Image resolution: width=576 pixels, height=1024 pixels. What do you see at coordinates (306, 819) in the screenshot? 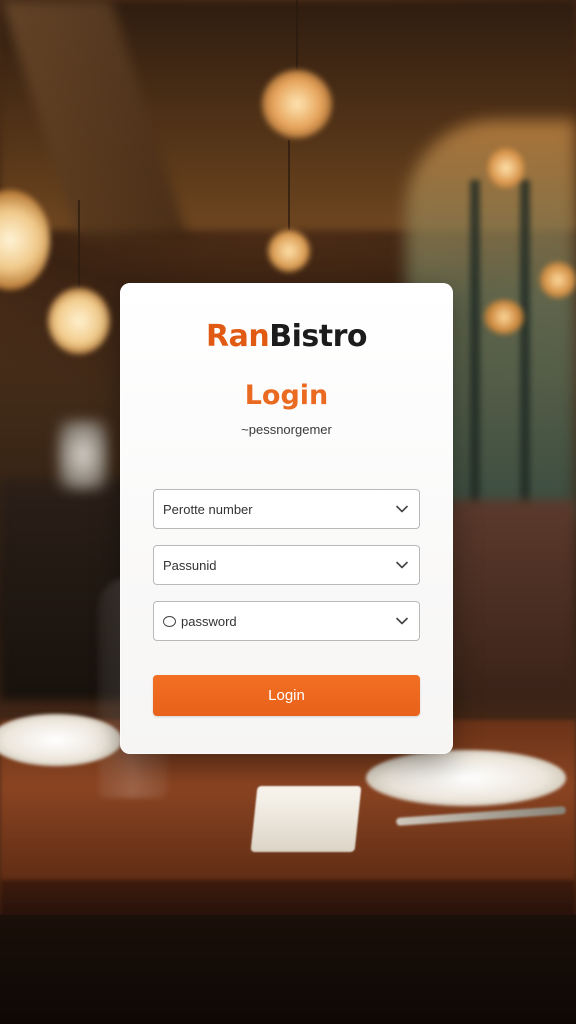
I see `napkin` at bounding box center [306, 819].